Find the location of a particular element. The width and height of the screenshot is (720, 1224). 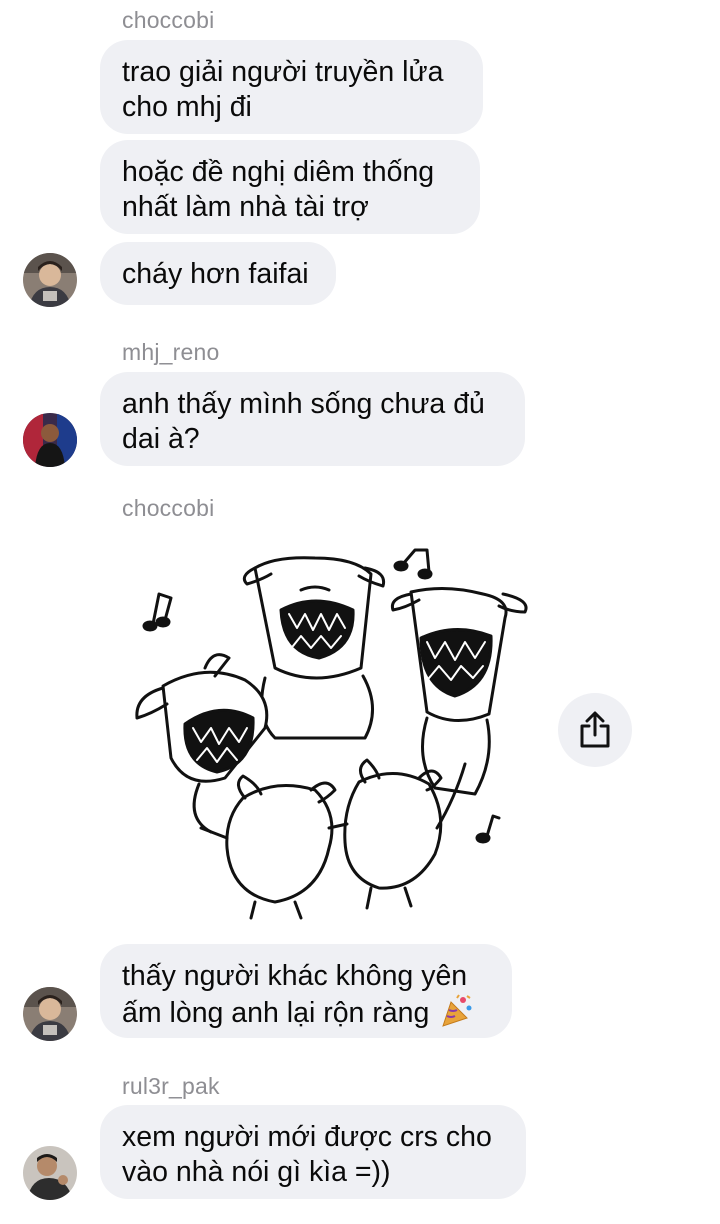

share-icon is located at coordinates (595, 729).